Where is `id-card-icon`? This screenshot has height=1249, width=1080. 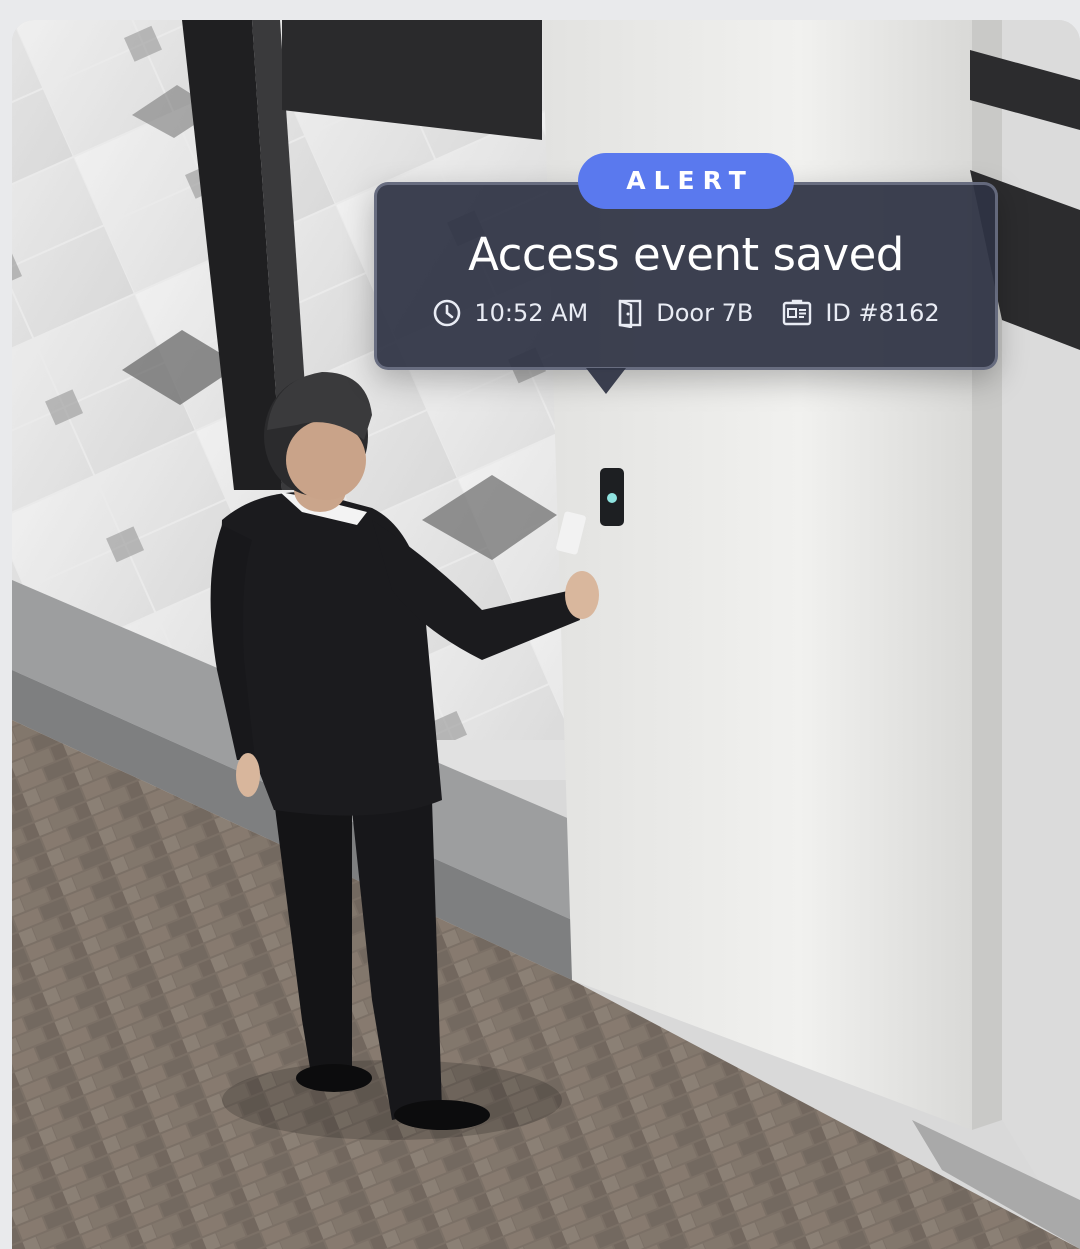 id-card-icon is located at coordinates (797, 312).